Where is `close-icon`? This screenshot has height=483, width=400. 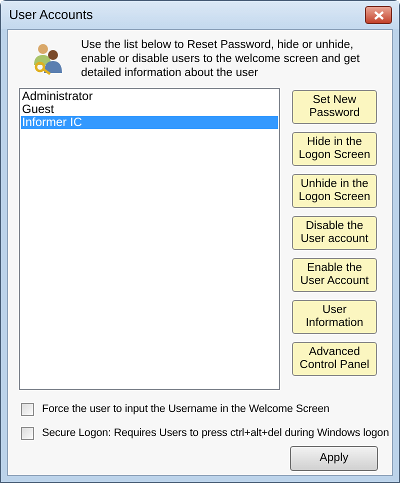 close-icon is located at coordinates (379, 15).